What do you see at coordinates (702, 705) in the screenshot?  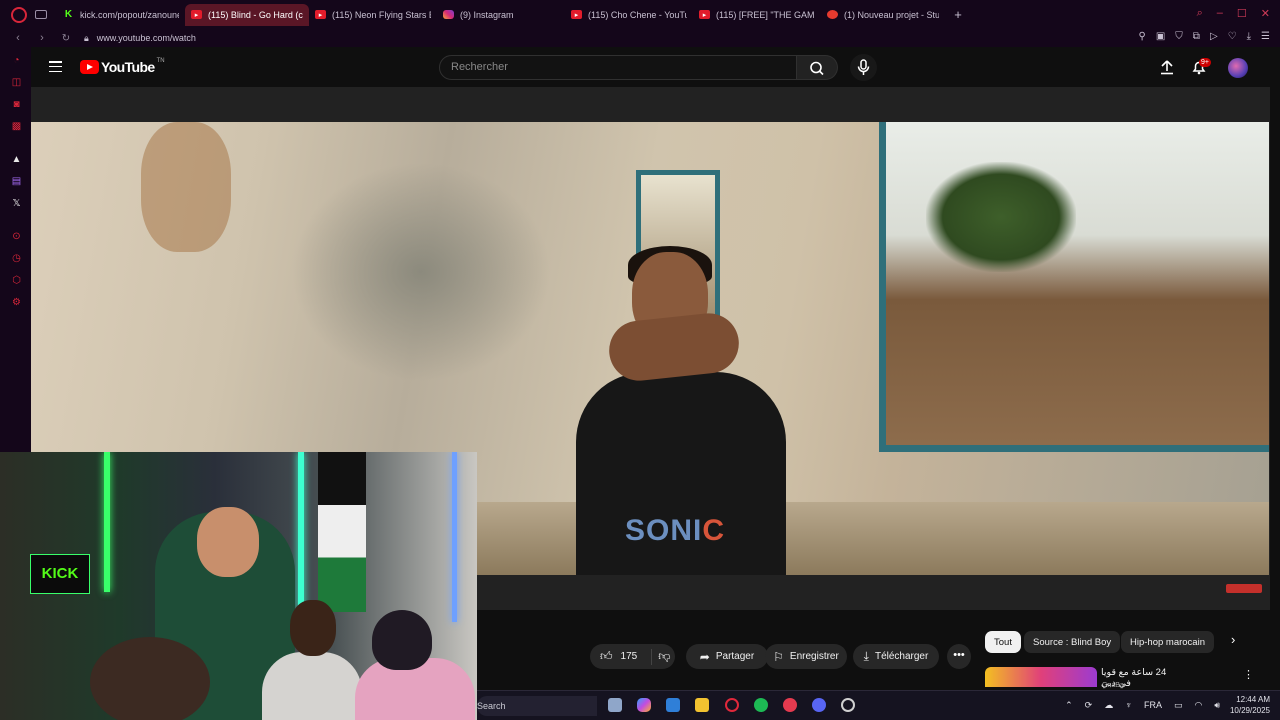 I see `file-explorer-icon` at bounding box center [702, 705].